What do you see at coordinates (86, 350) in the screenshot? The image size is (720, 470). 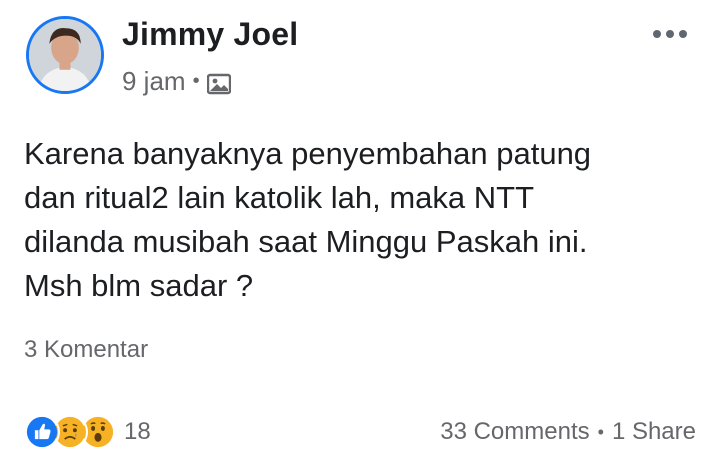 I see `comment-link: 3 Komentar` at bounding box center [86, 350].